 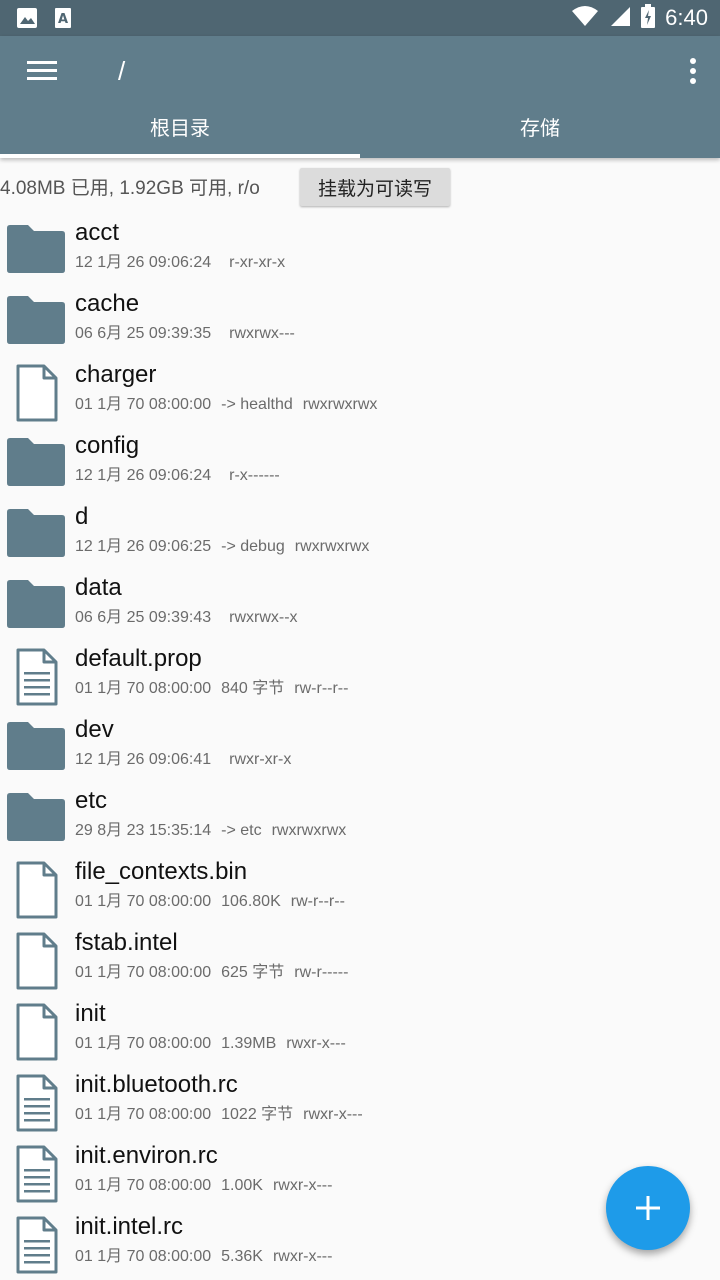 What do you see at coordinates (129, 1226) in the screenshot?
I see `file-name: init.intel.rc` at bounding box center [129, 1226].